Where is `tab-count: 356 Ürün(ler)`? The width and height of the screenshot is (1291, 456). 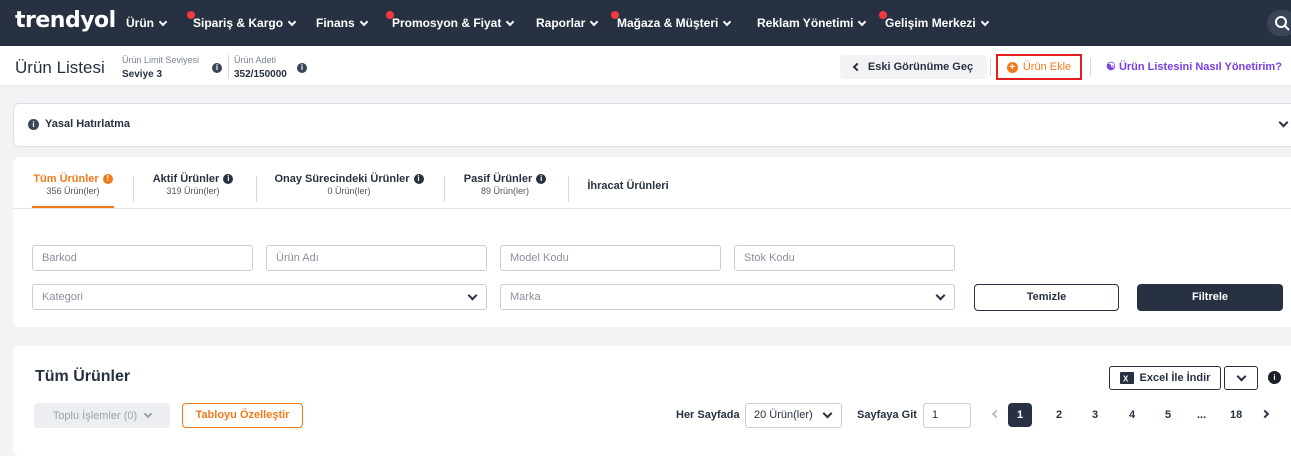
tab-count: 356 Ürün(ler) is located at coordinates (73, 191).